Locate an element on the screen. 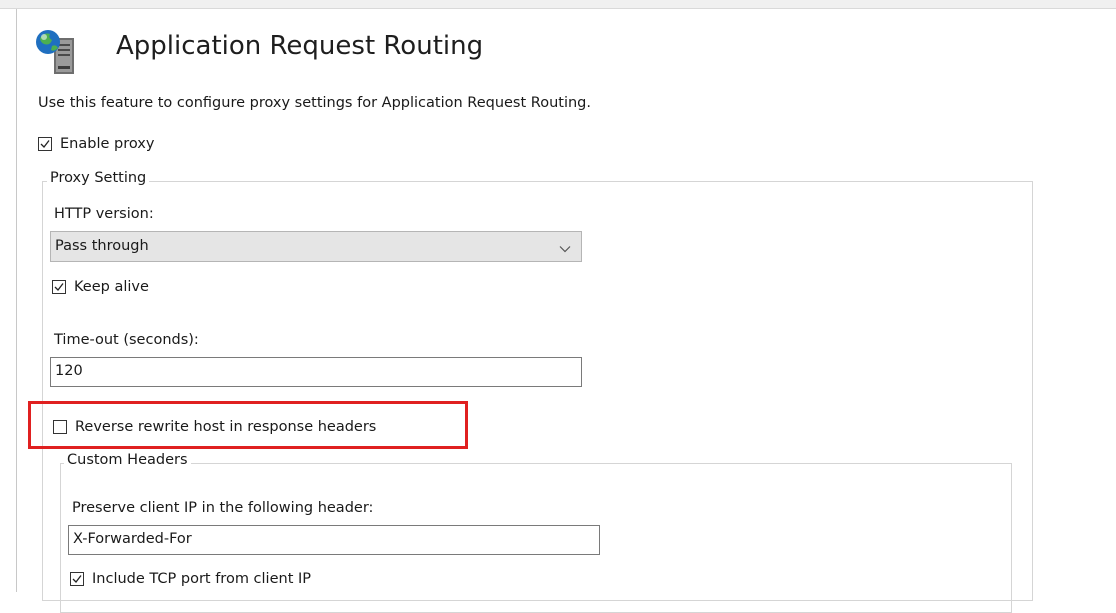 This screenshot has width=1116, height=613. reverse-rewrite-checkbox: Reverse rewrite host in response headers is located at coordinates (214, 427).